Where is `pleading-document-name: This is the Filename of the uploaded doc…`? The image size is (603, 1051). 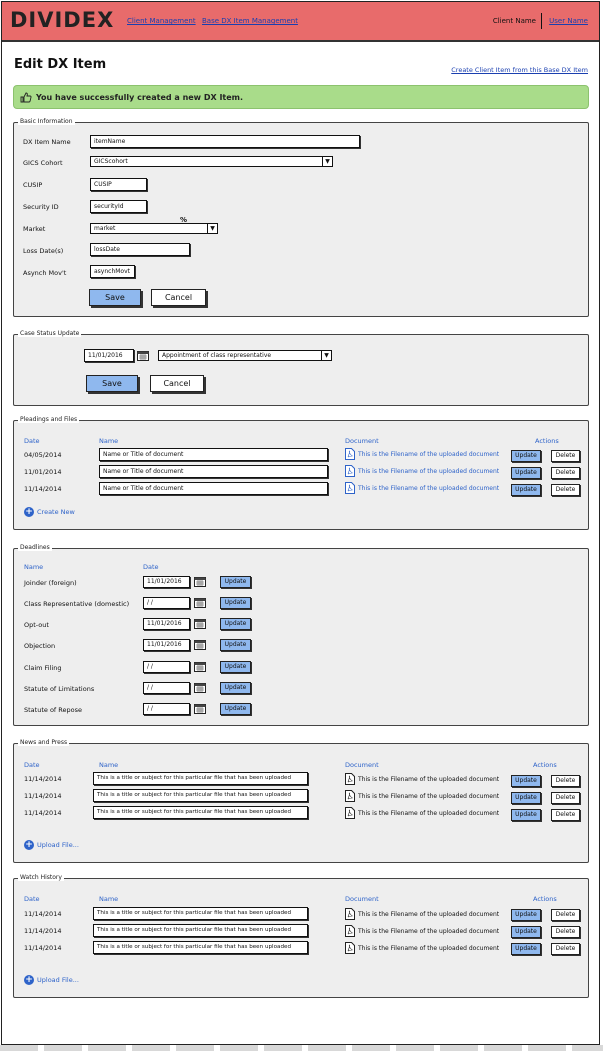
pleading-document-name: This is the Filename of the uploaded doc… is located at coordinates (429, 488).